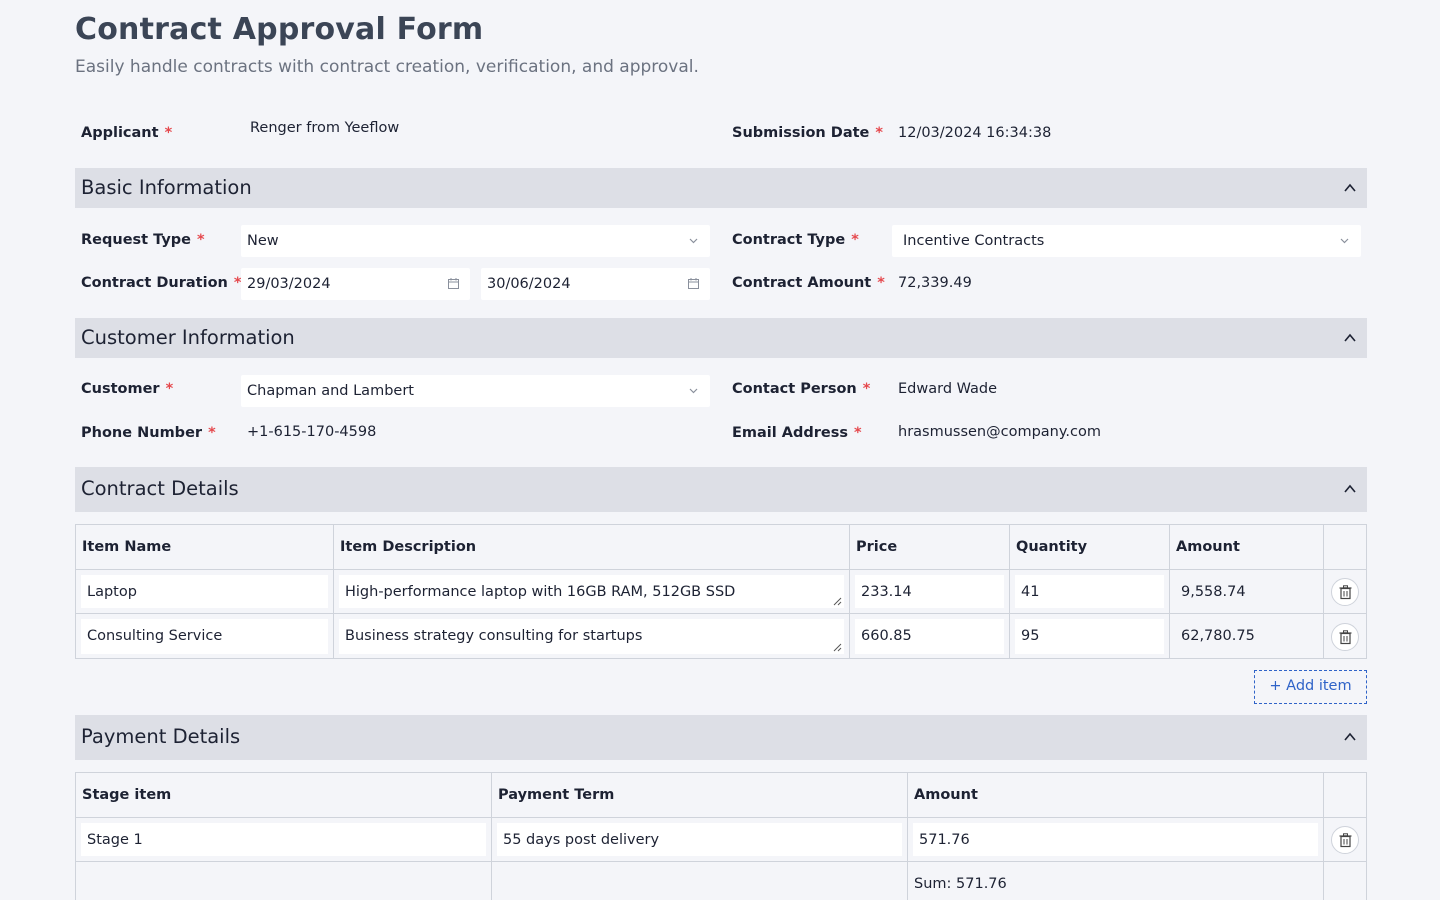  I want to click on section-title: Basic Information, so click(166, 187).